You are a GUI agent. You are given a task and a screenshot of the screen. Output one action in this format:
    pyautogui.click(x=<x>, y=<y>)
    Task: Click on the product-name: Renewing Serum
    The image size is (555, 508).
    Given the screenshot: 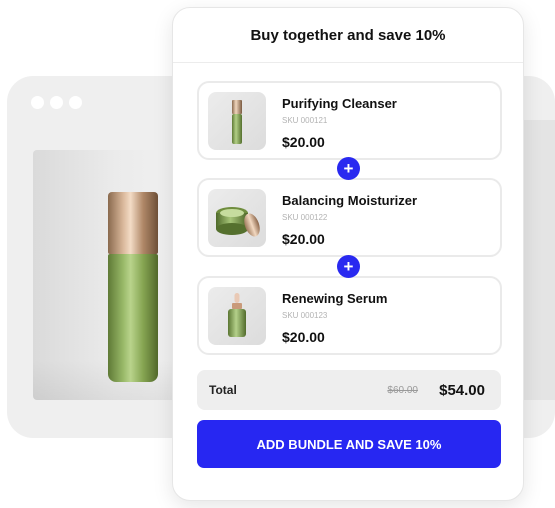 What is the action you would take?
    pyautogui.click(x=335, y=298)
    